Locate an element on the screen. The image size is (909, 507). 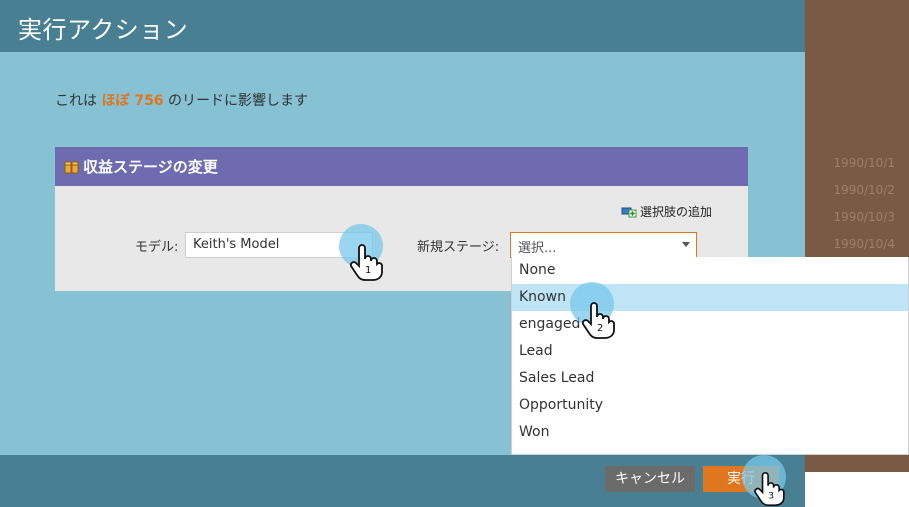
stage-option-none: None is located at coordinates (710, 270).